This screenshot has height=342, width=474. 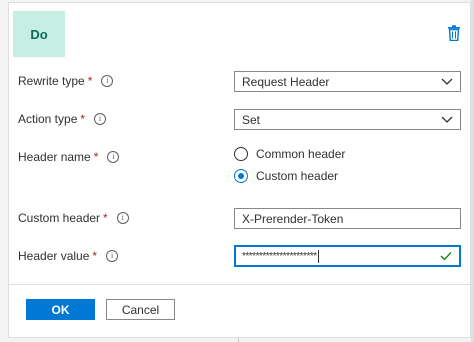 What do you see at coordinates (48, 119) in the screenshot?
I see `action-type-text: Action type` at bounding box center [48, 119].